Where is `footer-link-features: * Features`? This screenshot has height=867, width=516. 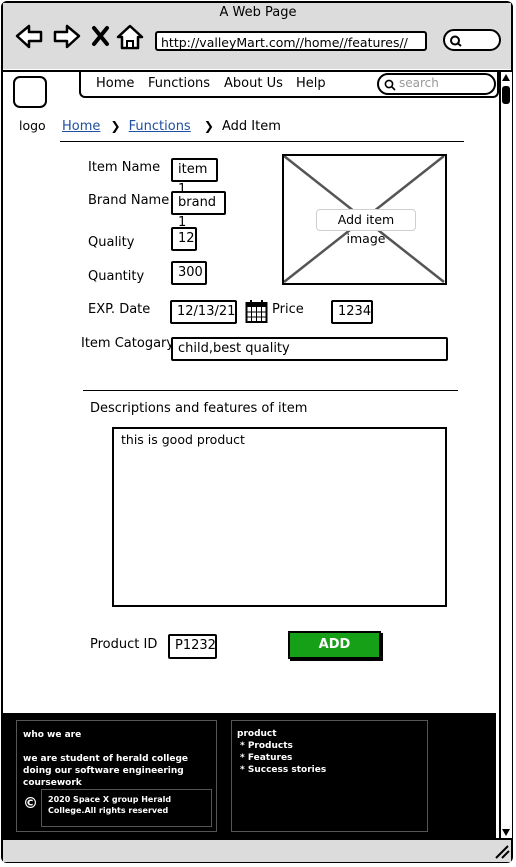
footer-link-features: * Features is located at coordinates (266, 758).